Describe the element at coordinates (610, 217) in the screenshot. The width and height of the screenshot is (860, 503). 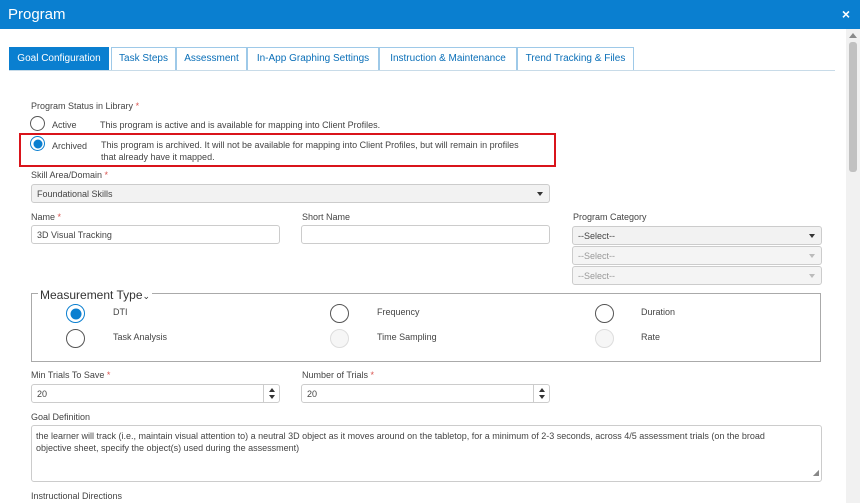
I see `program-category-label: Program Category` at that location.